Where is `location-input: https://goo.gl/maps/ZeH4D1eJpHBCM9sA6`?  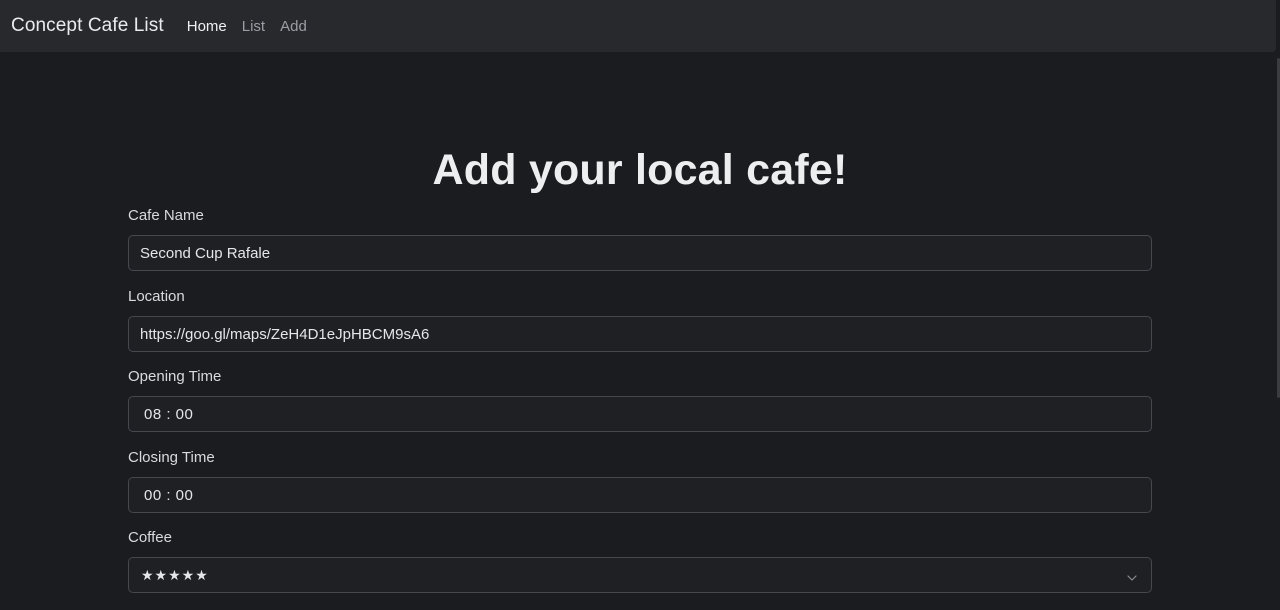 location-input: https://goo.gl/maps/ZeH4D1eJpHBCM9sA6 is located at coordinates (640, 334).